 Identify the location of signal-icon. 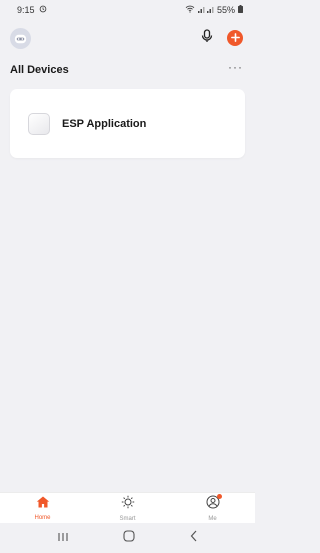
(205, 10).